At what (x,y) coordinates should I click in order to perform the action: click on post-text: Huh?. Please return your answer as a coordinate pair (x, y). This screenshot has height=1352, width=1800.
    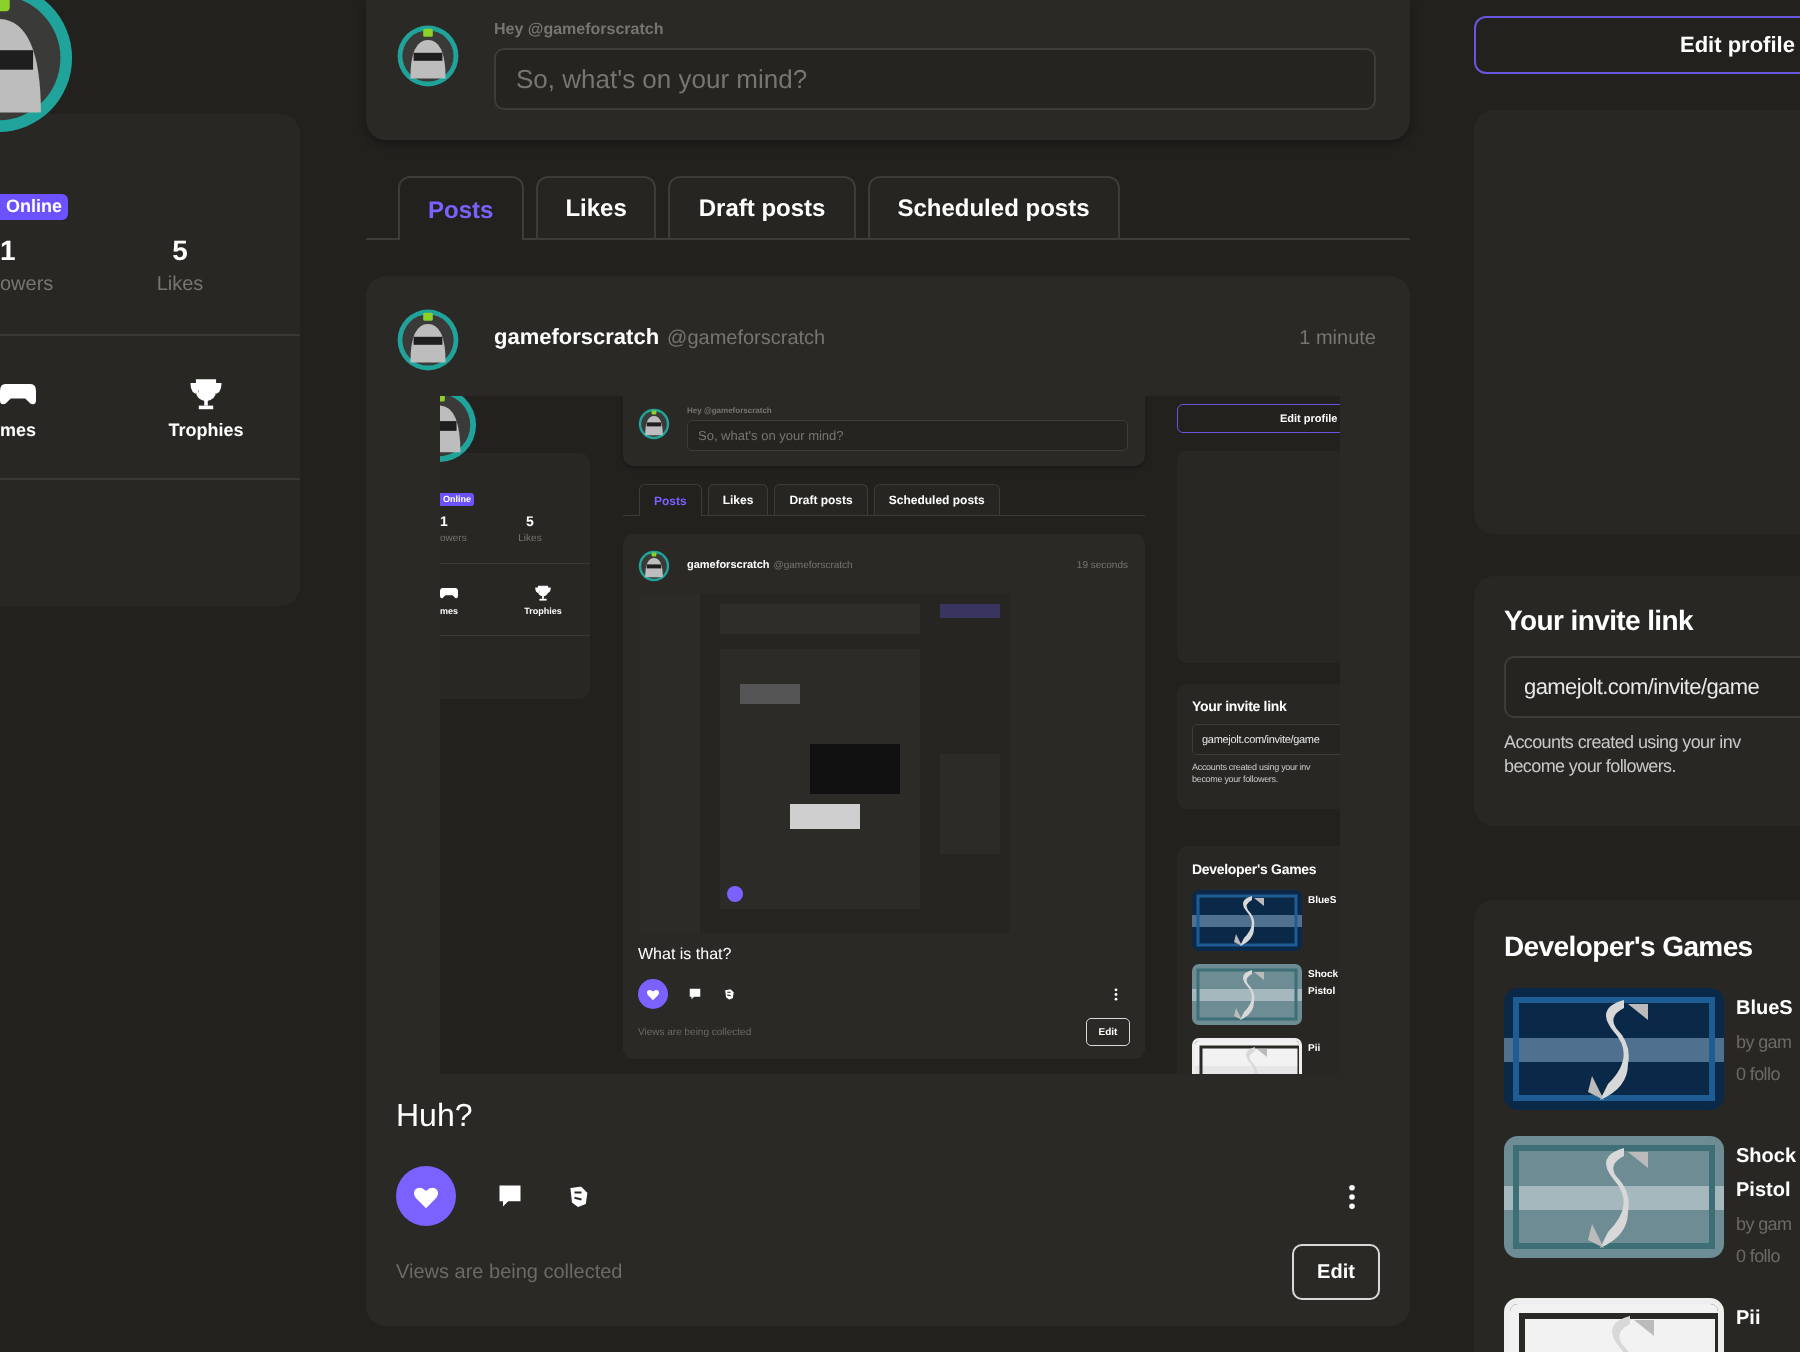
    Looking at the image, I should click on (435, 1118).